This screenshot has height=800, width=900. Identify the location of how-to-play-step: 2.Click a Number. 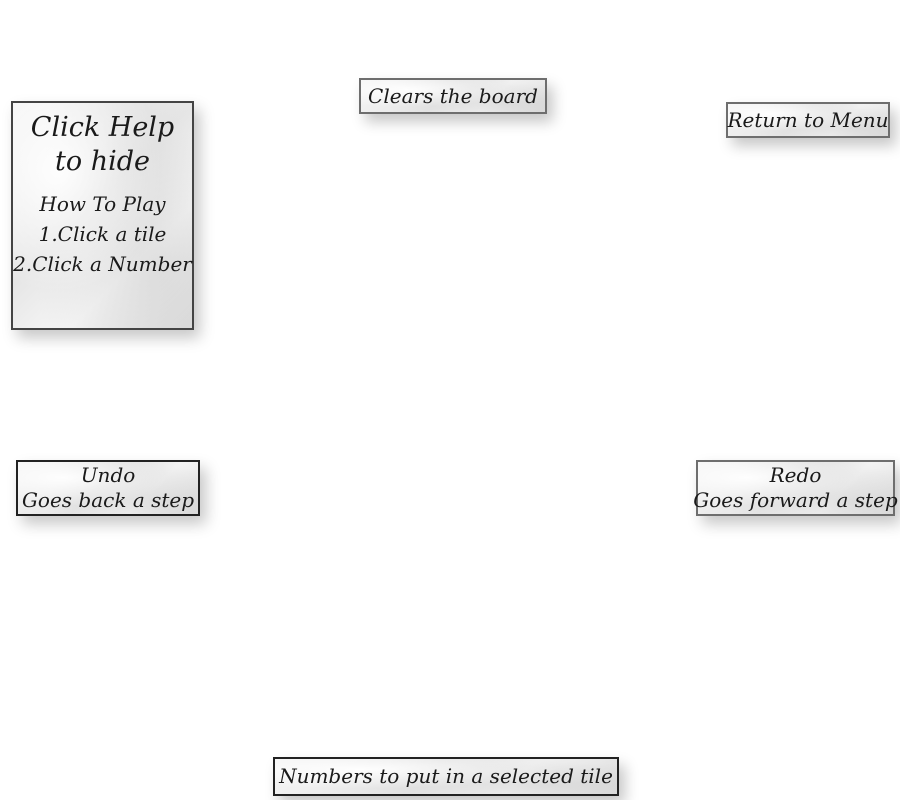
(102, 263).